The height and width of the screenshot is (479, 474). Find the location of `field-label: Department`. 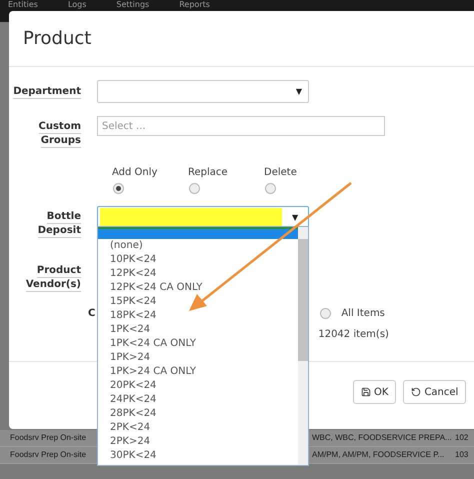

field-label: Department is located at coordinates (47, 91).